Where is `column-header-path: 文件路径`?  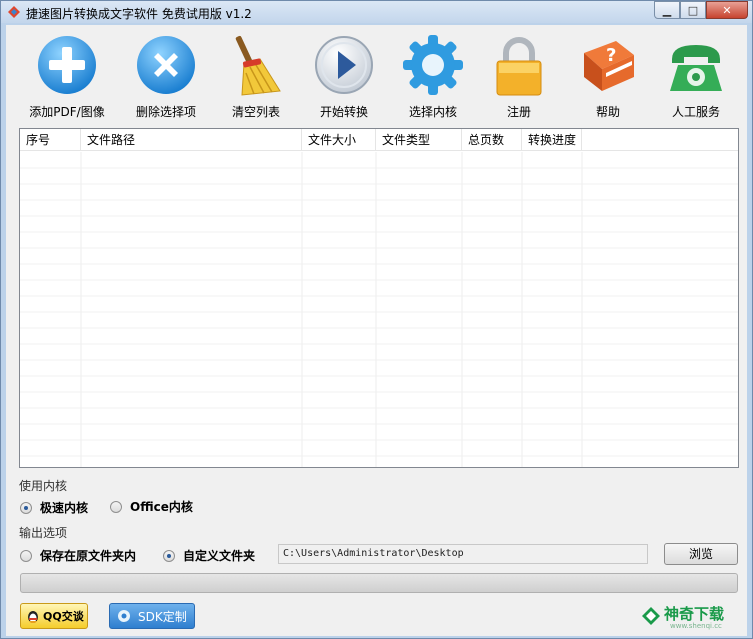
column-header-path: 文件路径 is located at coordinates (191, 140).